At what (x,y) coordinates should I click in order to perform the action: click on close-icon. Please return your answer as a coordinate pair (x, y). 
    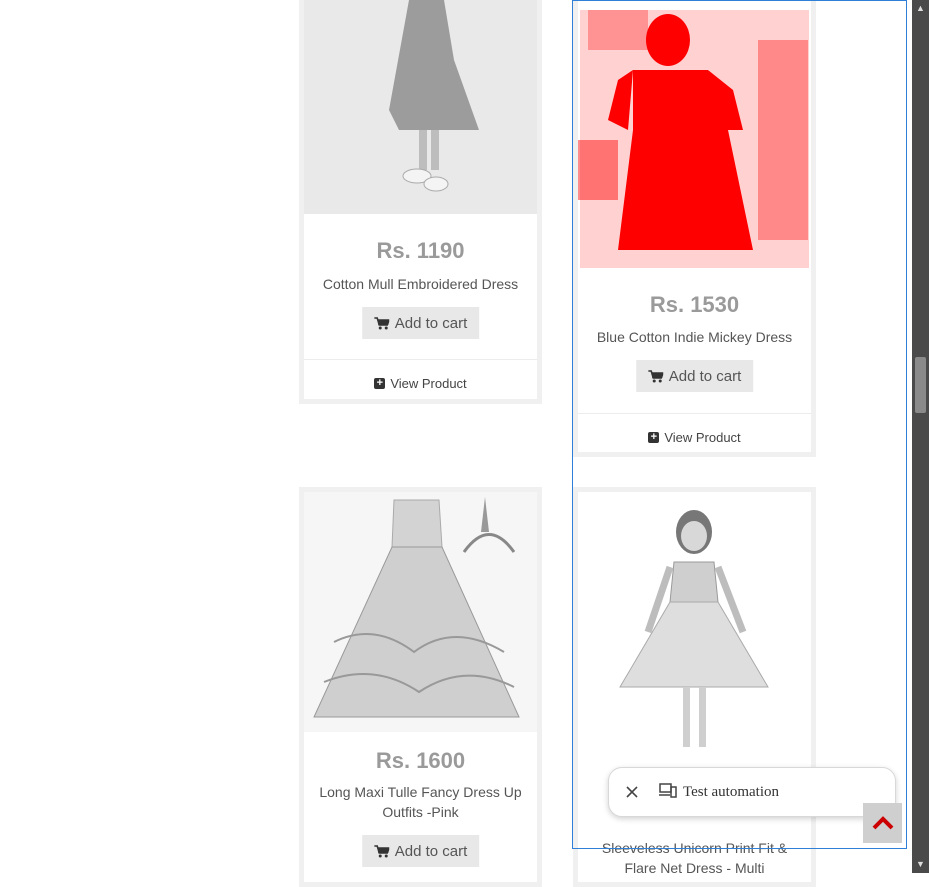
    Looking at the image, I should click on (632, 792).